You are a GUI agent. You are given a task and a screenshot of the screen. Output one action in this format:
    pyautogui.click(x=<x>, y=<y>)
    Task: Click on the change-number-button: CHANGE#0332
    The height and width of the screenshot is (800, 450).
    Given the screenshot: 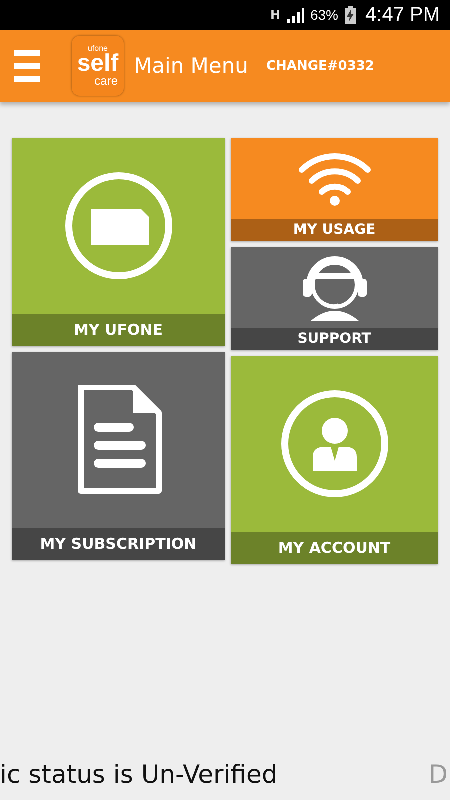 What is the action you would take?
    pyautogui.click(x=320, y=66)
    